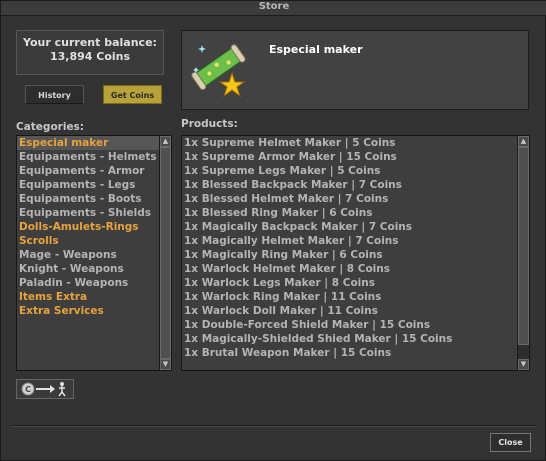 Image resolution: width=546 pixels, height=461 pixels. What do you see at coordinates (50, 127) in the screenshot?
I see `categories-label: Categories:` at bounding box center [50, 127].